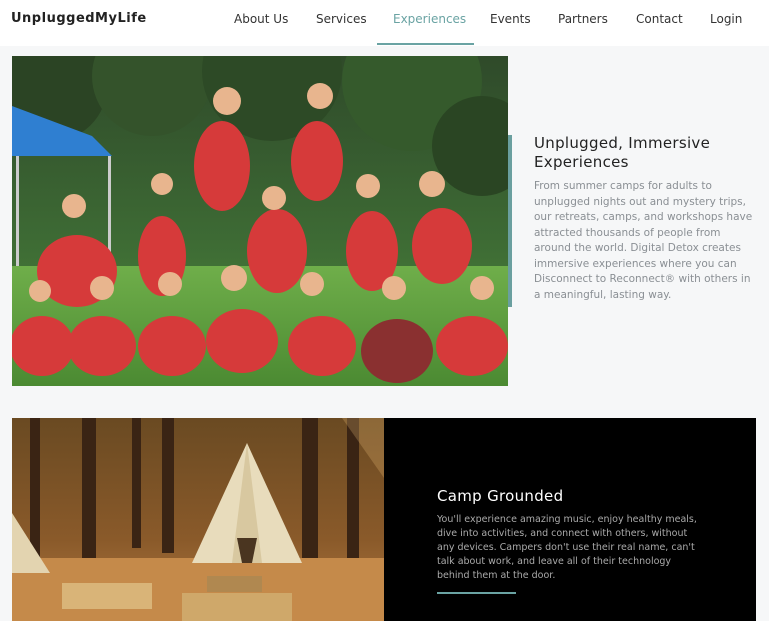  What do you see at coordinates (261, 19) in the screenshot?
I see `nav-about-us: About Us` at bounding box center [261, 19].